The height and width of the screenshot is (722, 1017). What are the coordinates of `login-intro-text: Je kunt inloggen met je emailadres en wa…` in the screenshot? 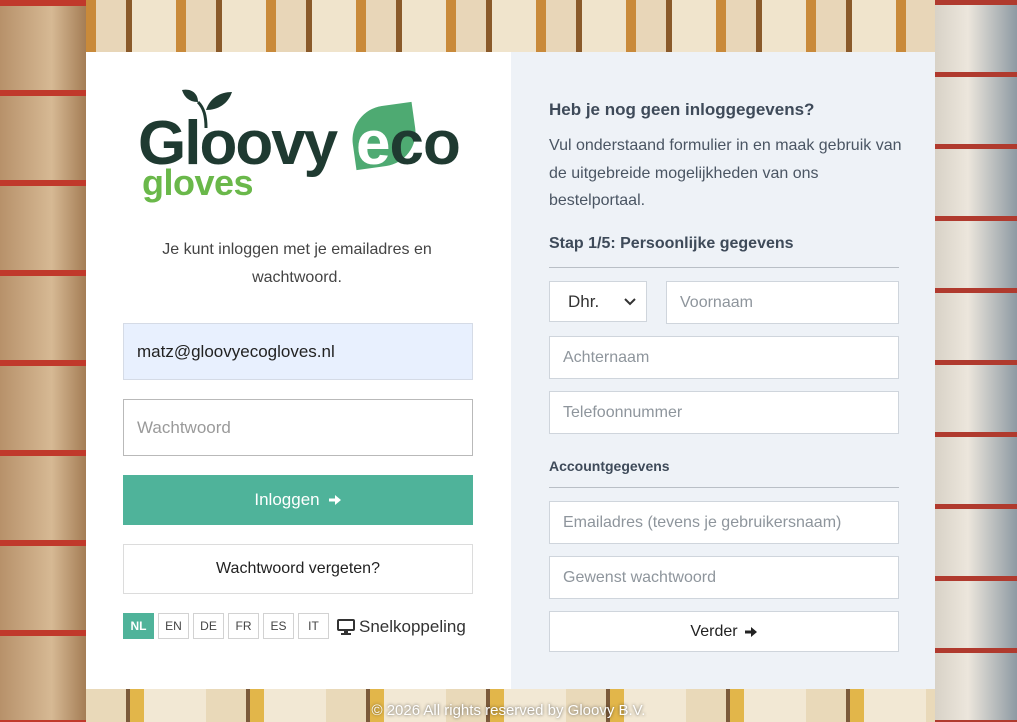 It's located at (297, 263).